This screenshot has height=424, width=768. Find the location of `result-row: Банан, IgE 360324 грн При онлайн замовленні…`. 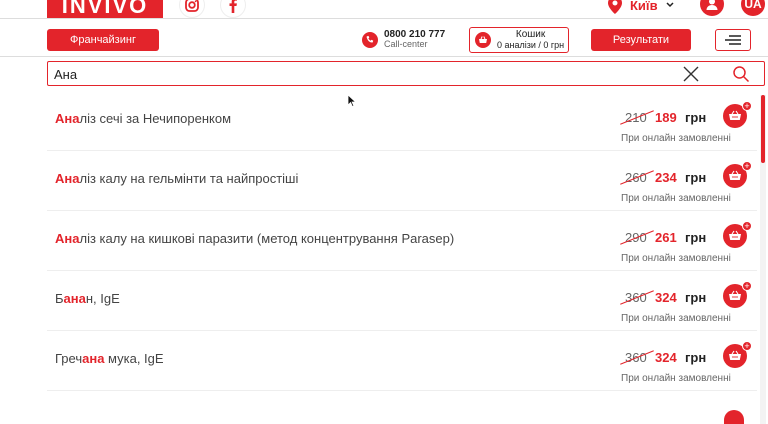

result-row: Банан, IgE 360324 грн При онлайн замовленні… is located at coordinates (402, 301).